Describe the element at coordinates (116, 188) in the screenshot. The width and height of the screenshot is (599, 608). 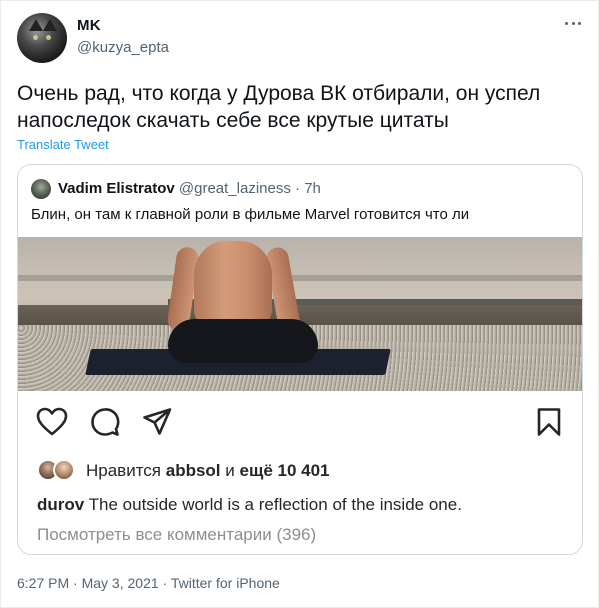
I see `quote-author-name: Vadim Elistratov` at that location.